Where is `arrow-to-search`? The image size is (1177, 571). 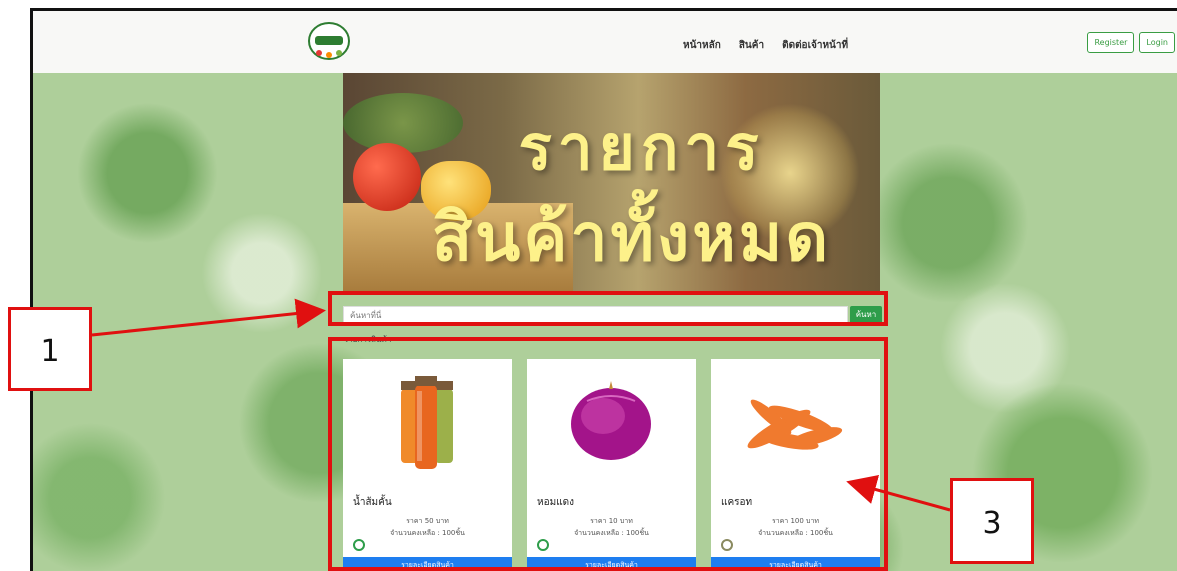
arrow-to-search is located at coordinates (208, 317).